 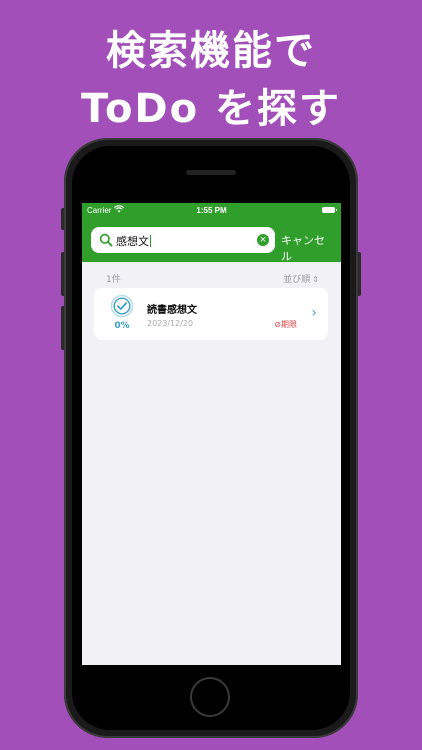 What do you see at coordinates (172, 310) in the screenshot?
I see `todo-title: 読書感想文` at bounding box center [172, 310].